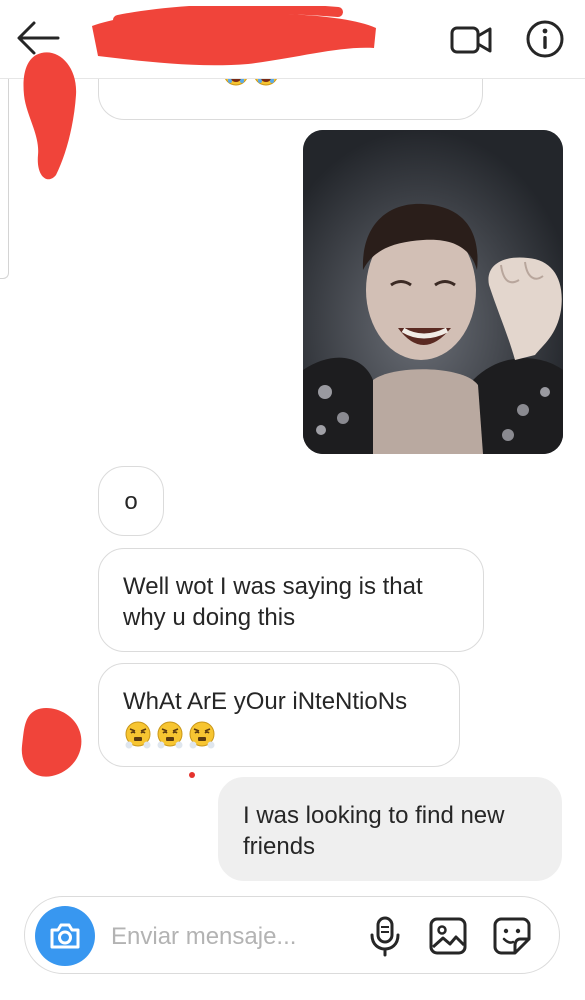 The image size is (585, 1000). I want to click on redaction-dot, so click(192, 775).